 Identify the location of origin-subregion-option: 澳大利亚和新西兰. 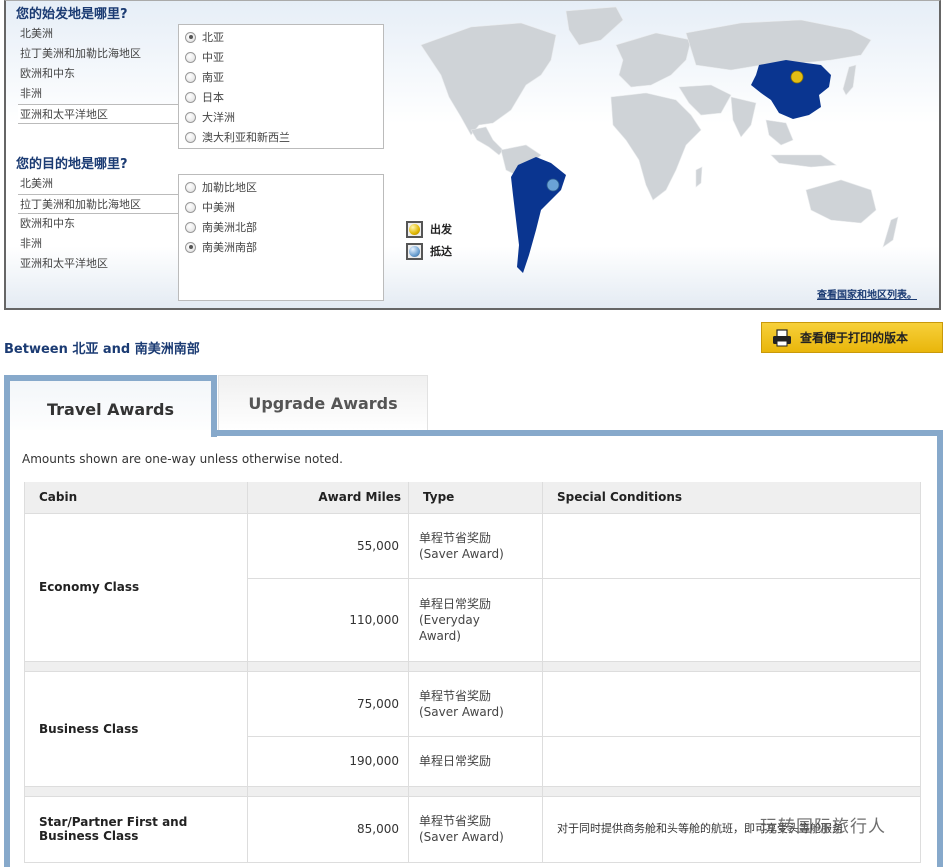
(281, 137).